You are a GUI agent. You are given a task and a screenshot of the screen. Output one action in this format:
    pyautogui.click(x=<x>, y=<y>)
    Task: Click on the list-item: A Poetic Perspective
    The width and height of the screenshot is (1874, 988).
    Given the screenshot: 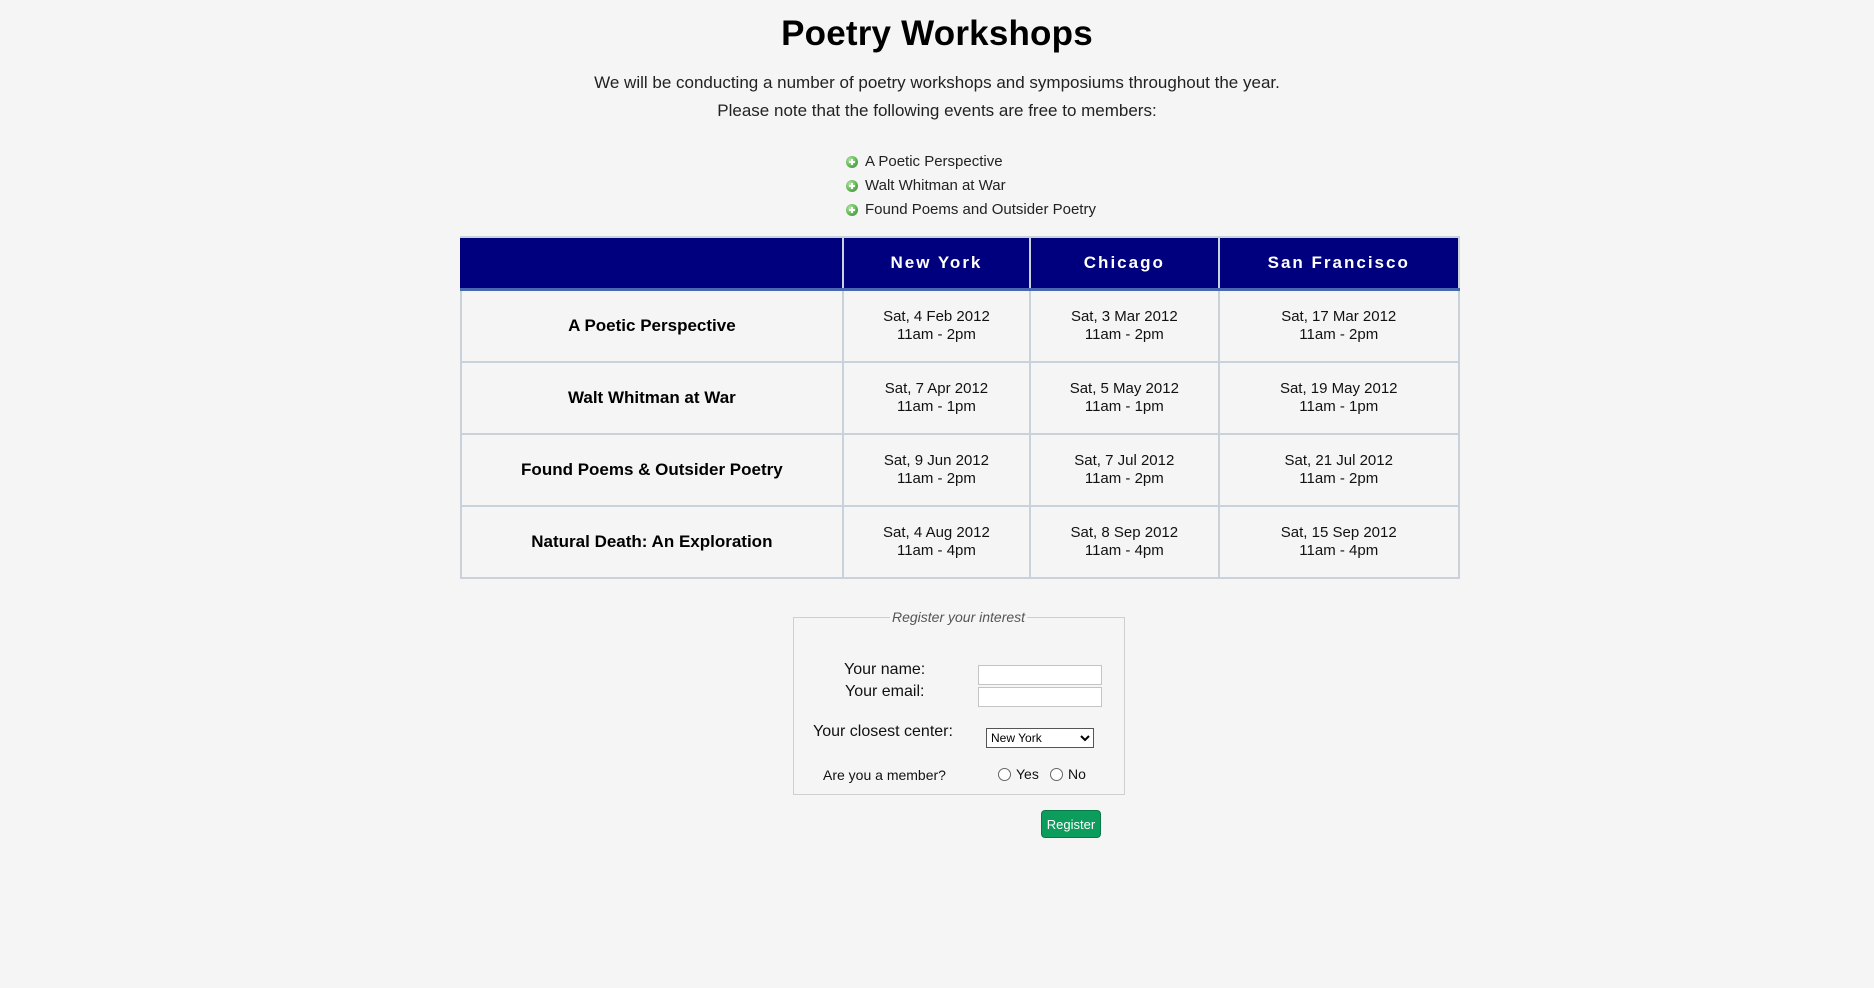 What is the action you would take?
    pyautogui.click(x=971, y=162)
    